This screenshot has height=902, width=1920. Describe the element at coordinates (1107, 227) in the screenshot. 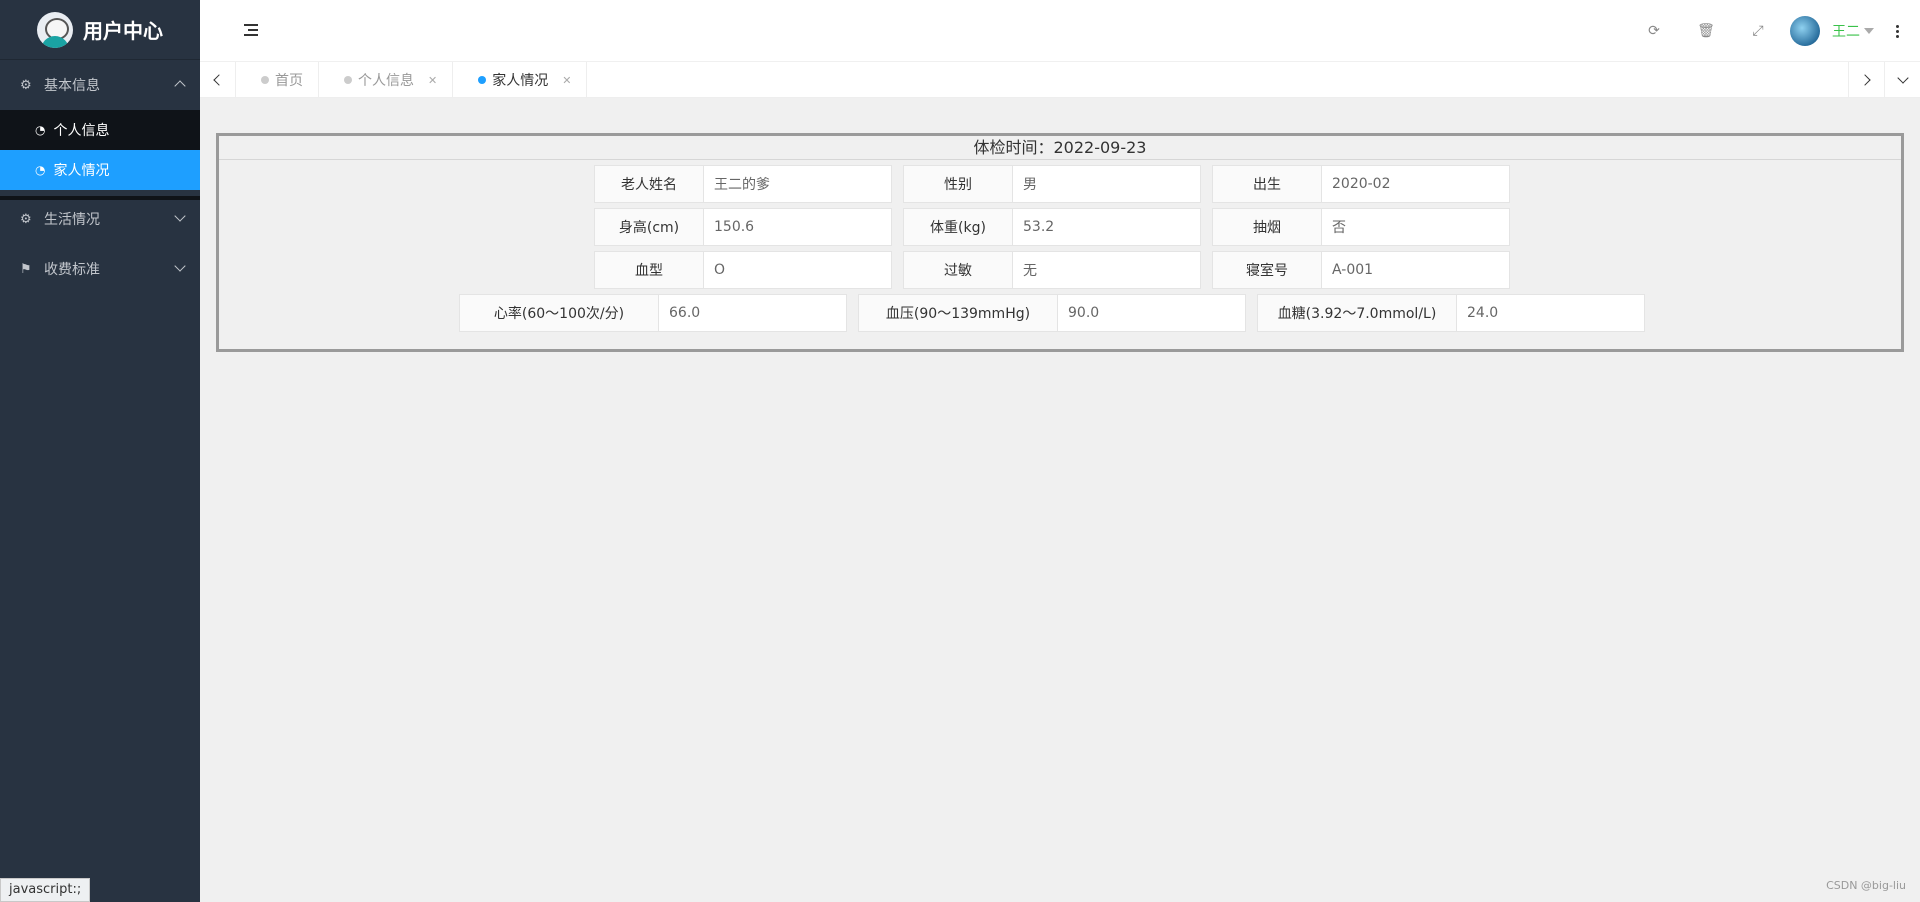

I see `weight-value: 53.2` at that location.